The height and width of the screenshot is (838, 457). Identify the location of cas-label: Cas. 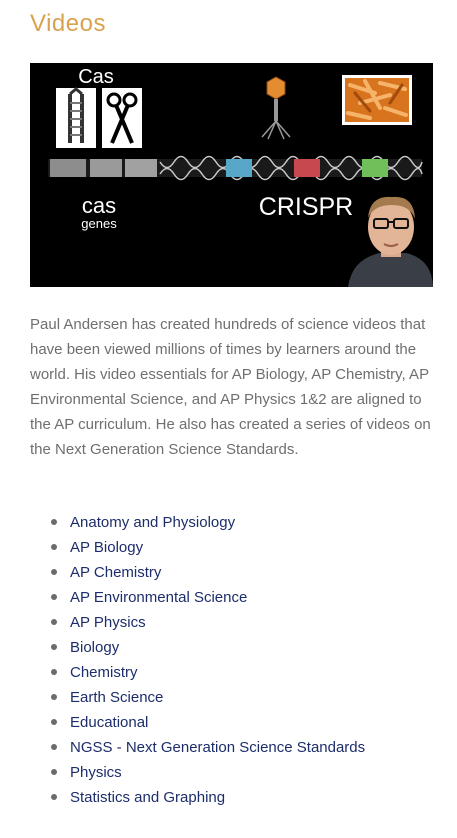
(96, 77).